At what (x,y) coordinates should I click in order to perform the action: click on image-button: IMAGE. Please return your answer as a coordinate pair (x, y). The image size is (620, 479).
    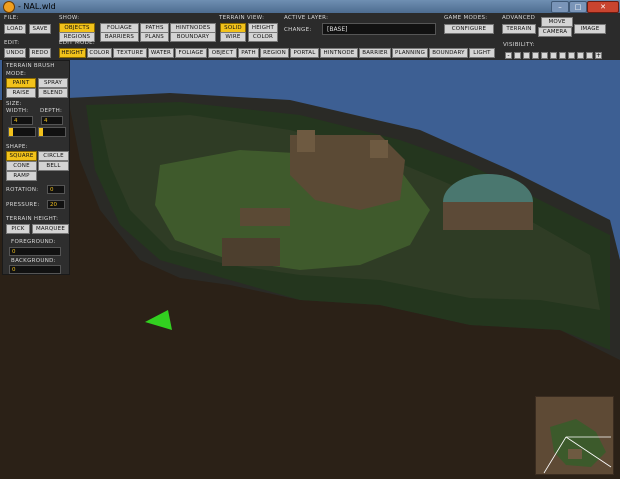
    Looking at the image, I should click on (590, 29).